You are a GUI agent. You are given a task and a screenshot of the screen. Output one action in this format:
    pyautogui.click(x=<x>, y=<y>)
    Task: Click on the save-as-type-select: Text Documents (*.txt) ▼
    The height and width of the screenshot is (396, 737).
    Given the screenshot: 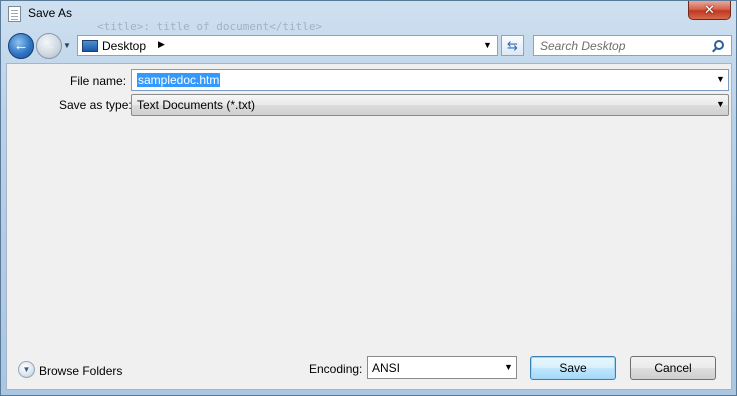 What is the action you would take?
    pyautogui.click(x=430, y=105)
    